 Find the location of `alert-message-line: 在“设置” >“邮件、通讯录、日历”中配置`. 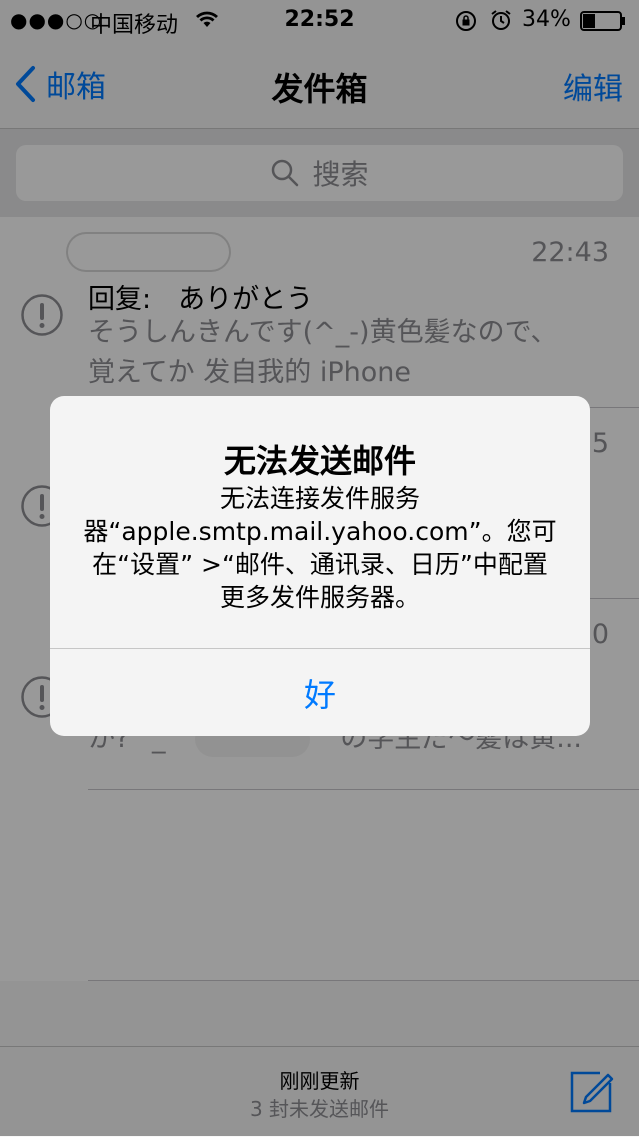

alert-message-line: 在“设置” >“邮件、通讯录、日历”中配置 is located at coordinates (320, 564).